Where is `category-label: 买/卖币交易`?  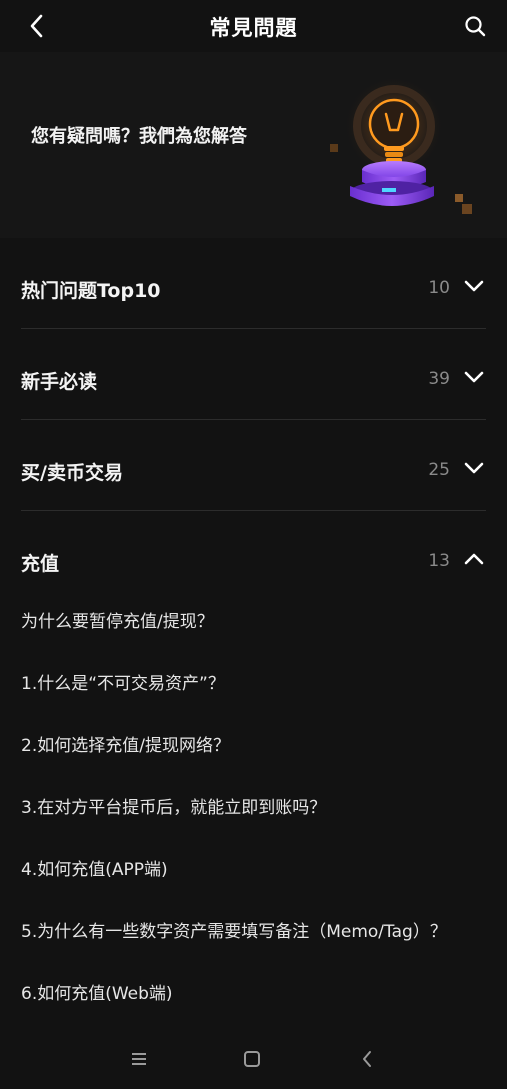
category-label: 买/卖币交易 is located at coordinates (72, 473).